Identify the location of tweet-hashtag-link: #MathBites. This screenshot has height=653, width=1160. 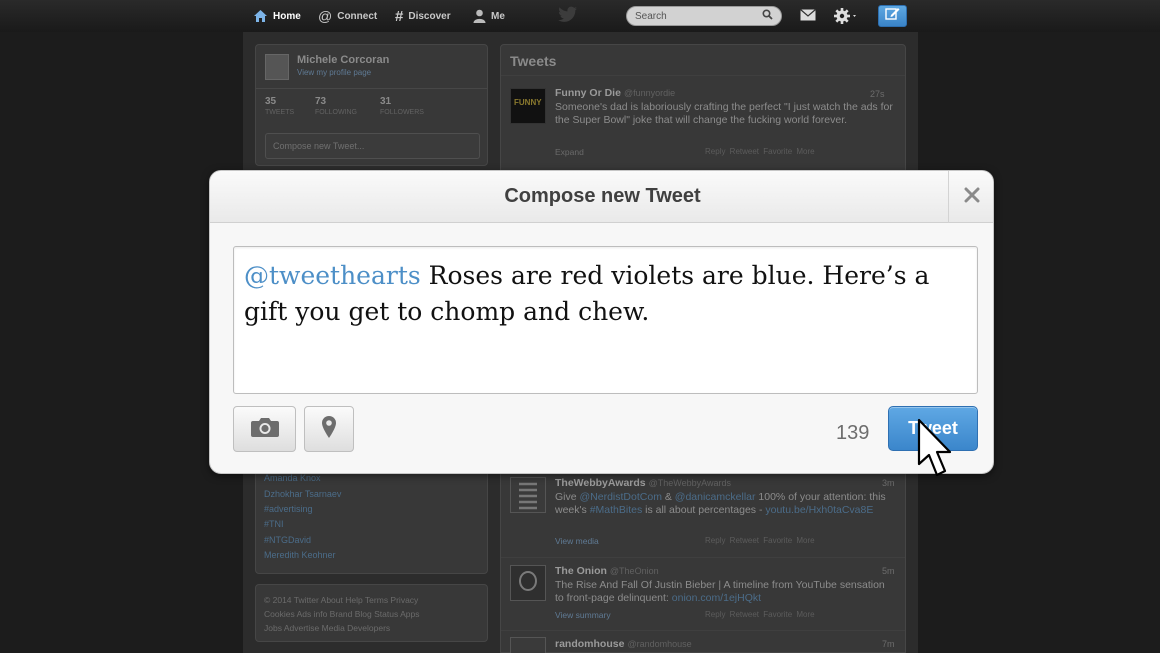
(616, 510).